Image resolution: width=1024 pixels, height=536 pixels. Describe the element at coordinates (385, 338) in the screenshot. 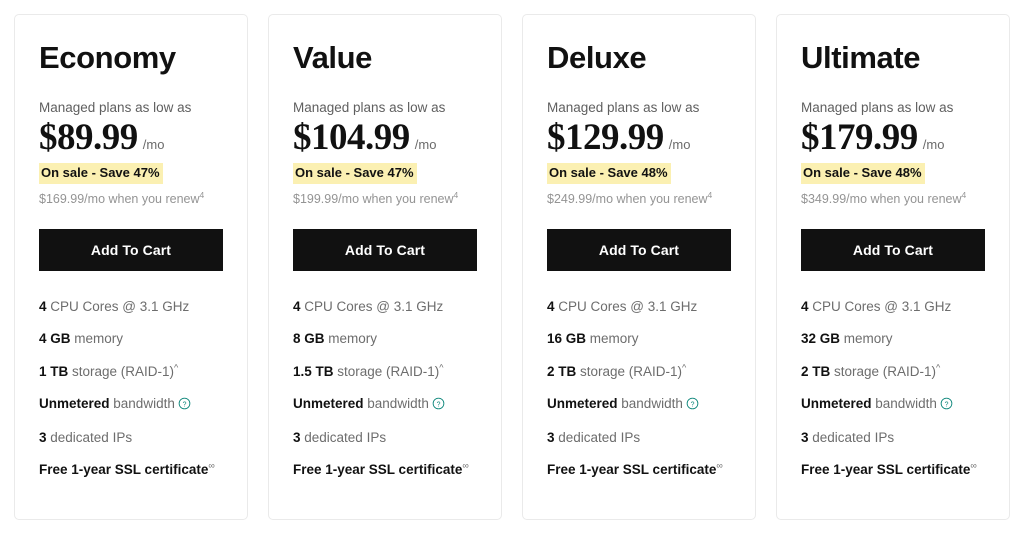

I see `feature-item: 8 GB memory` at that location.